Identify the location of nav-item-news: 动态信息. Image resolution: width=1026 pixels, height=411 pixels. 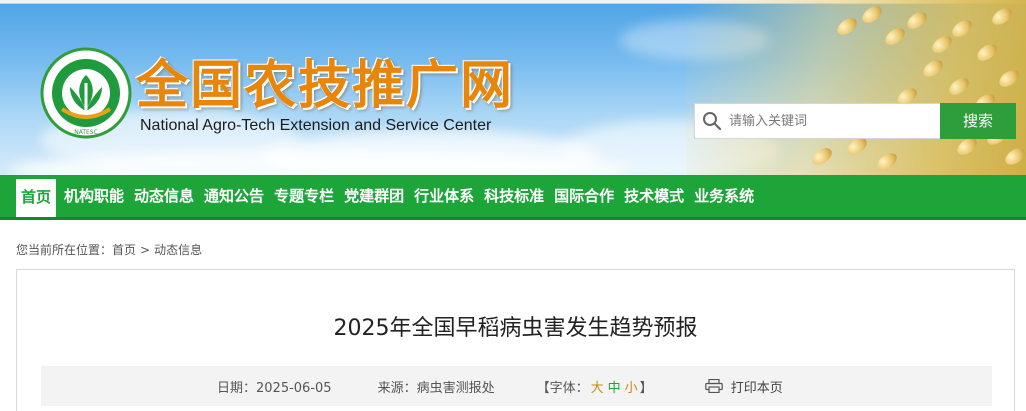
(164, 196).